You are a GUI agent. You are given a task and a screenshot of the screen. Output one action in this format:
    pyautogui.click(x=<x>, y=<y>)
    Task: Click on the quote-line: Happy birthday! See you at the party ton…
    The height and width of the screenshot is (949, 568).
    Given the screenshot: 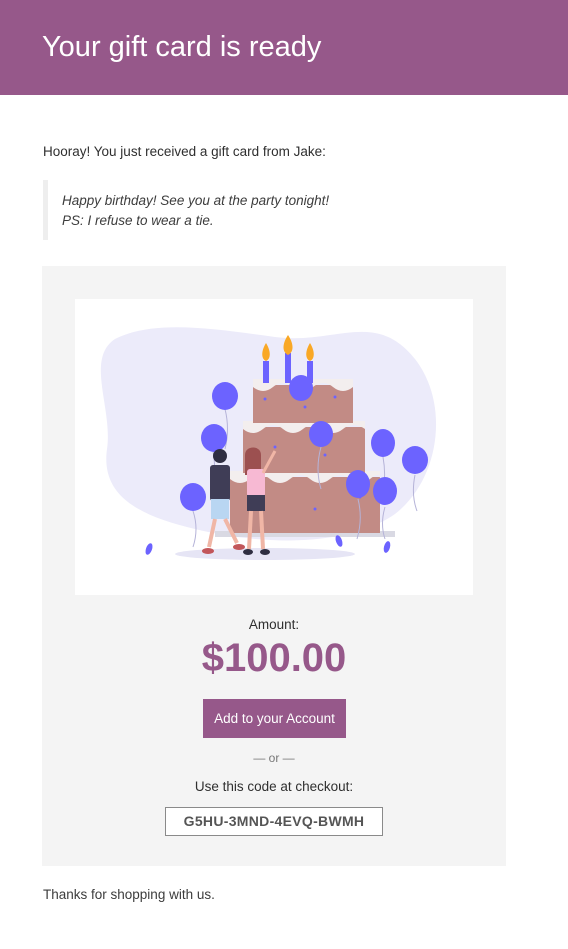 What is the action you would take?
    pyautogui.click(x=196, y=200)
    